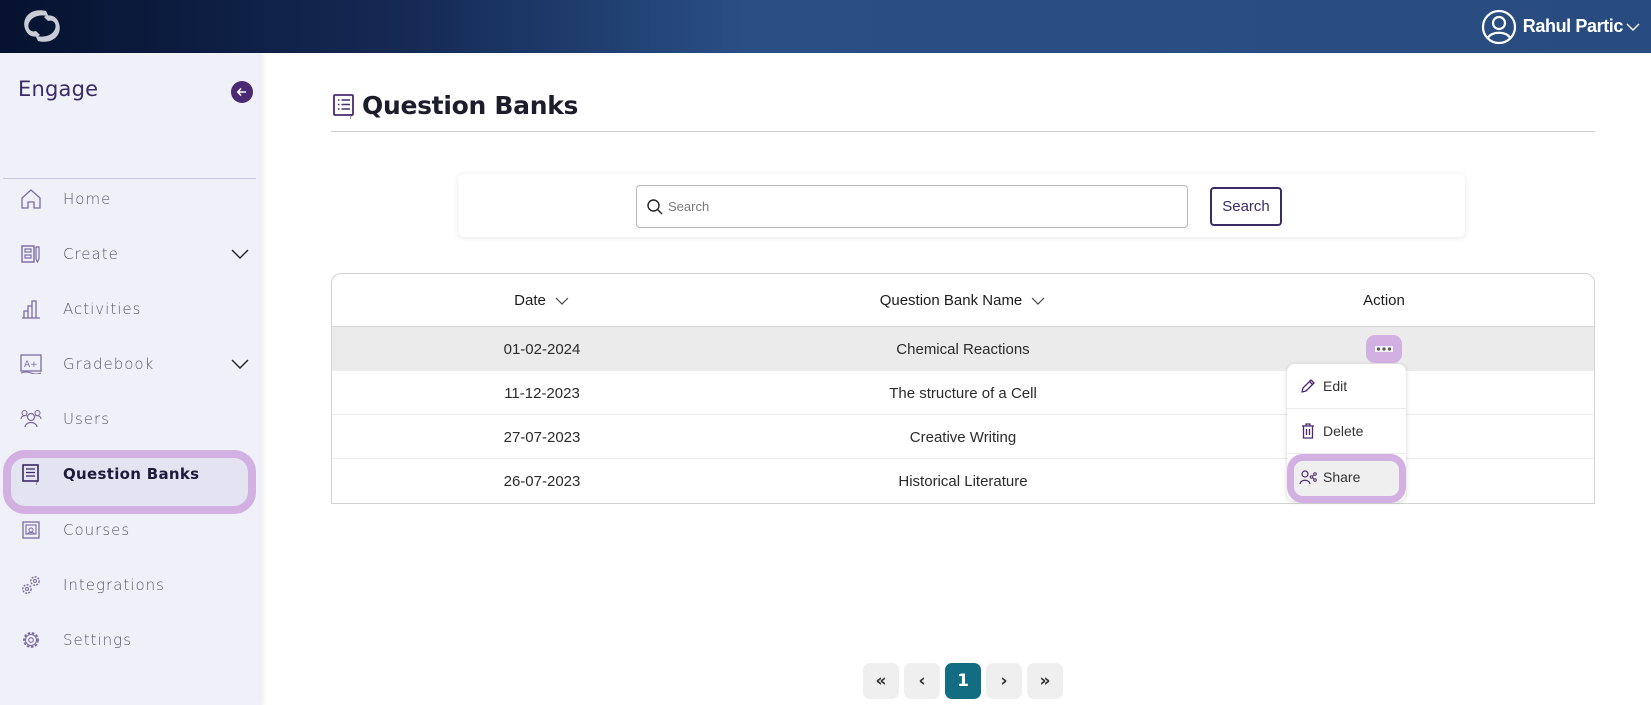  I want to click on sidebar-item-create: Create, so click(131, 254).